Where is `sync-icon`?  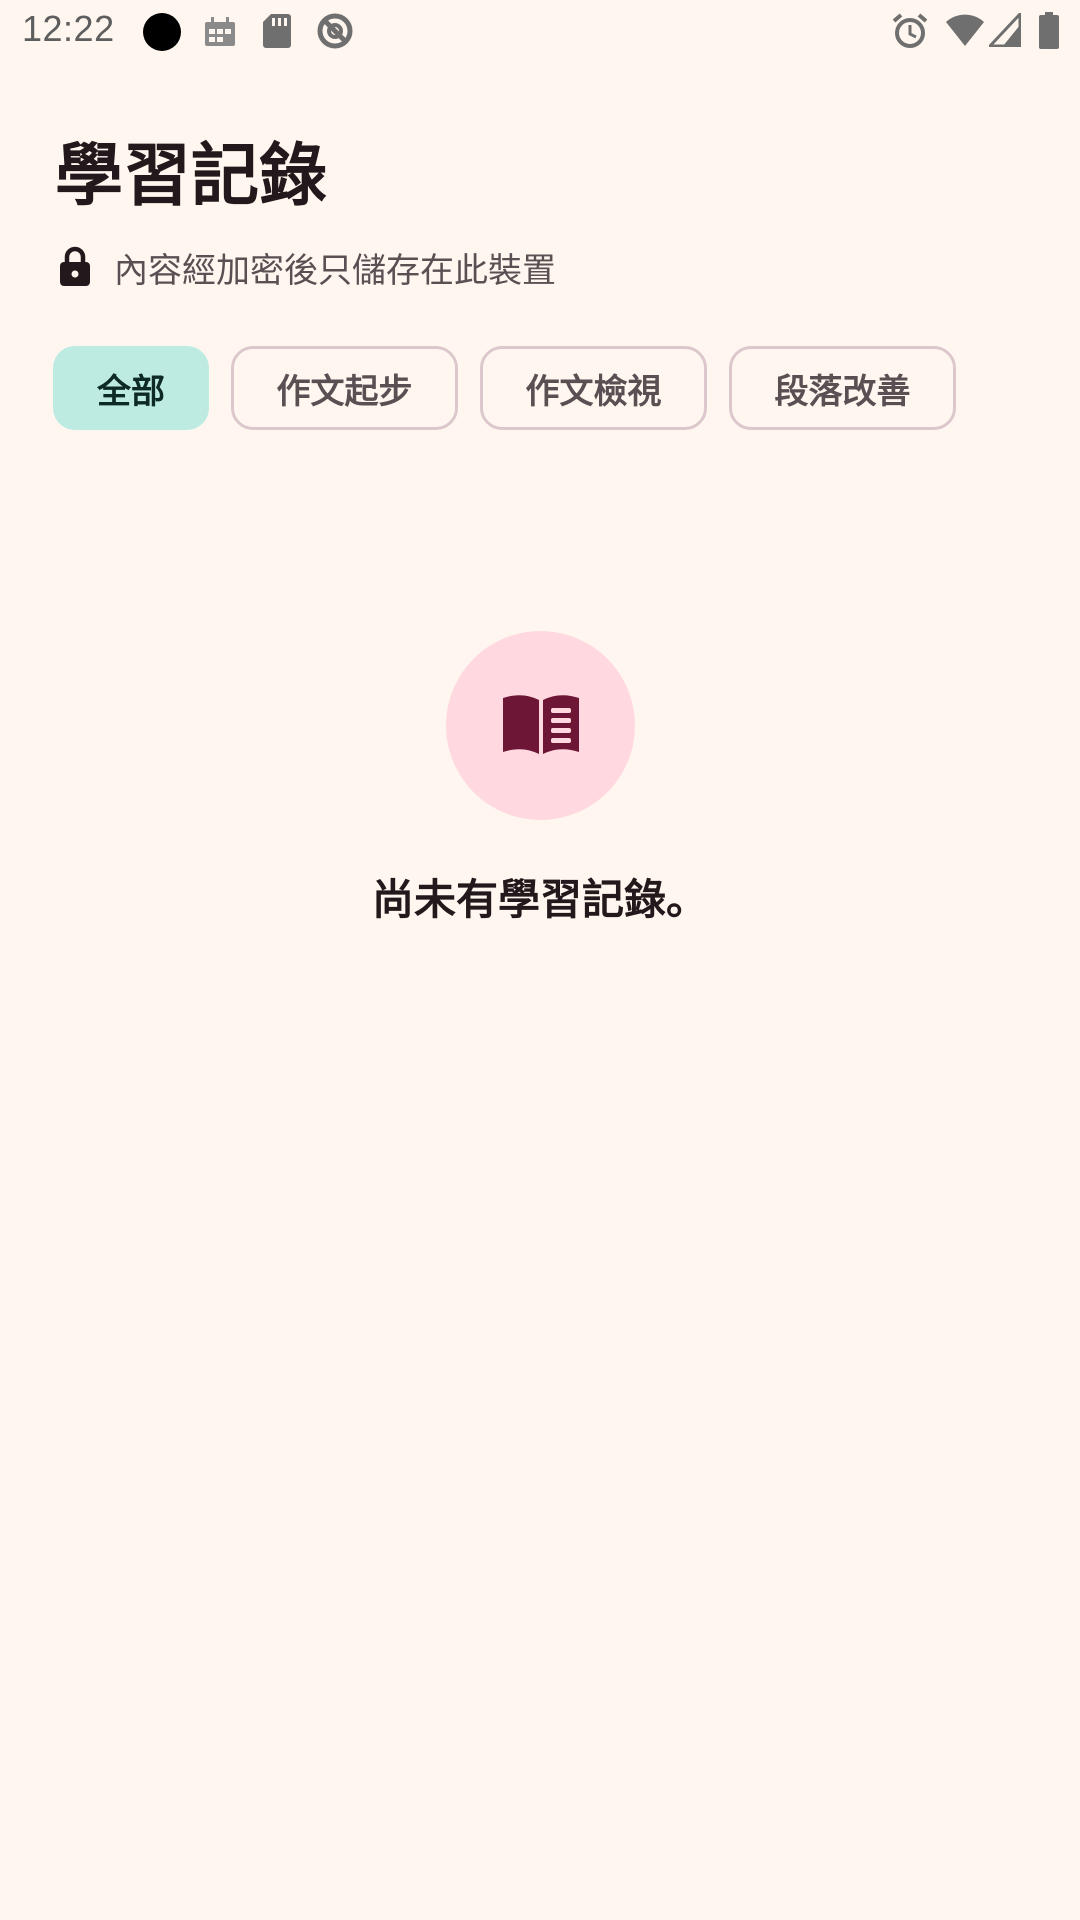
sync-icon is located at coordinates (335, 31).